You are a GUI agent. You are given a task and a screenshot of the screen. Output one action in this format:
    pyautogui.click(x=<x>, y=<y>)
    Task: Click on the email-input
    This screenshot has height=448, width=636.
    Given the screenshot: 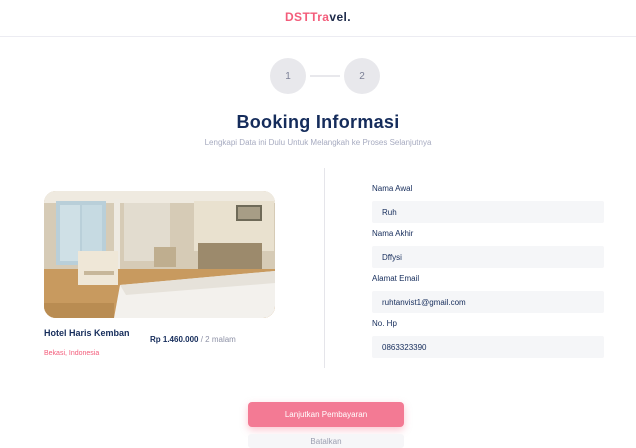 What is the action you would take?
    pyautogui.click(x=488, y=302)
    